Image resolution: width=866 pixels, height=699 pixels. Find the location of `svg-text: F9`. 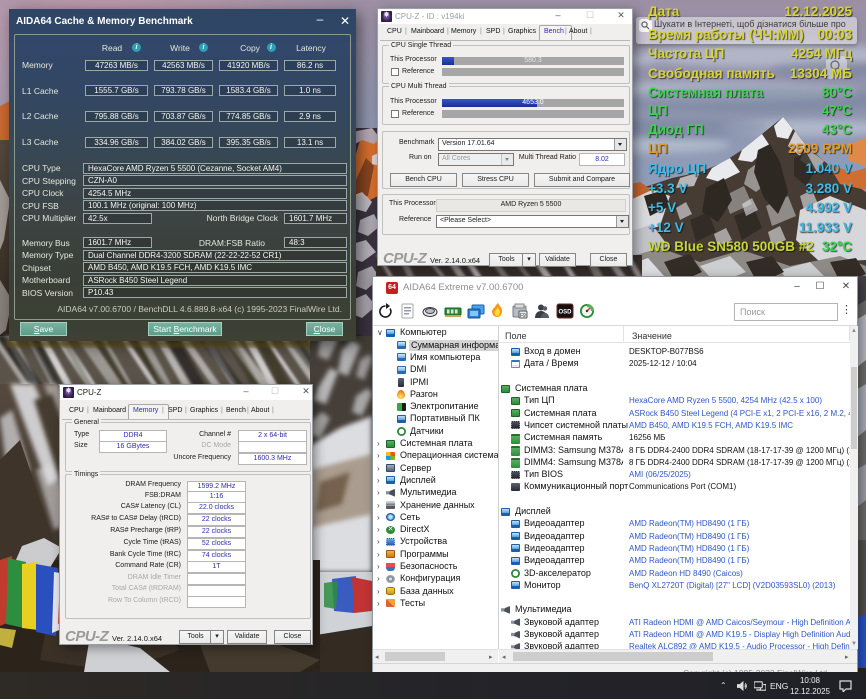

svg-text: F9 is located at coordinates (523, 316).